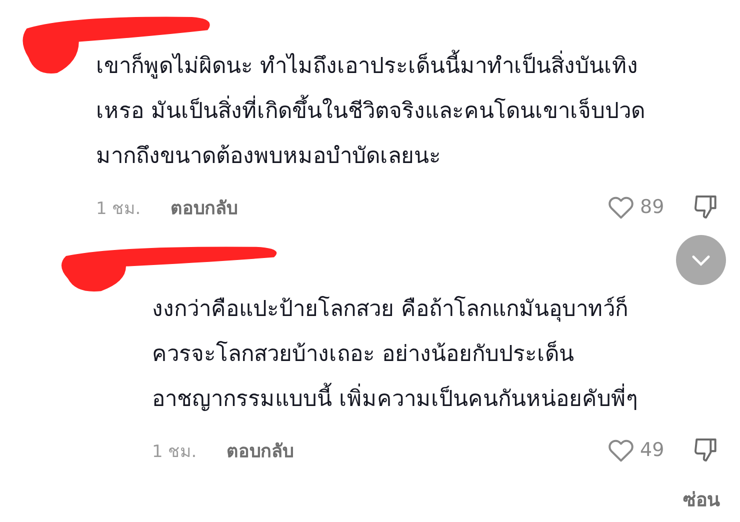 The height and width of the screenshot is (522, 740). What do you see at coordinates (701, 260) in the screenshot?
I see `collapse-button` at bounding box center [701, 260].